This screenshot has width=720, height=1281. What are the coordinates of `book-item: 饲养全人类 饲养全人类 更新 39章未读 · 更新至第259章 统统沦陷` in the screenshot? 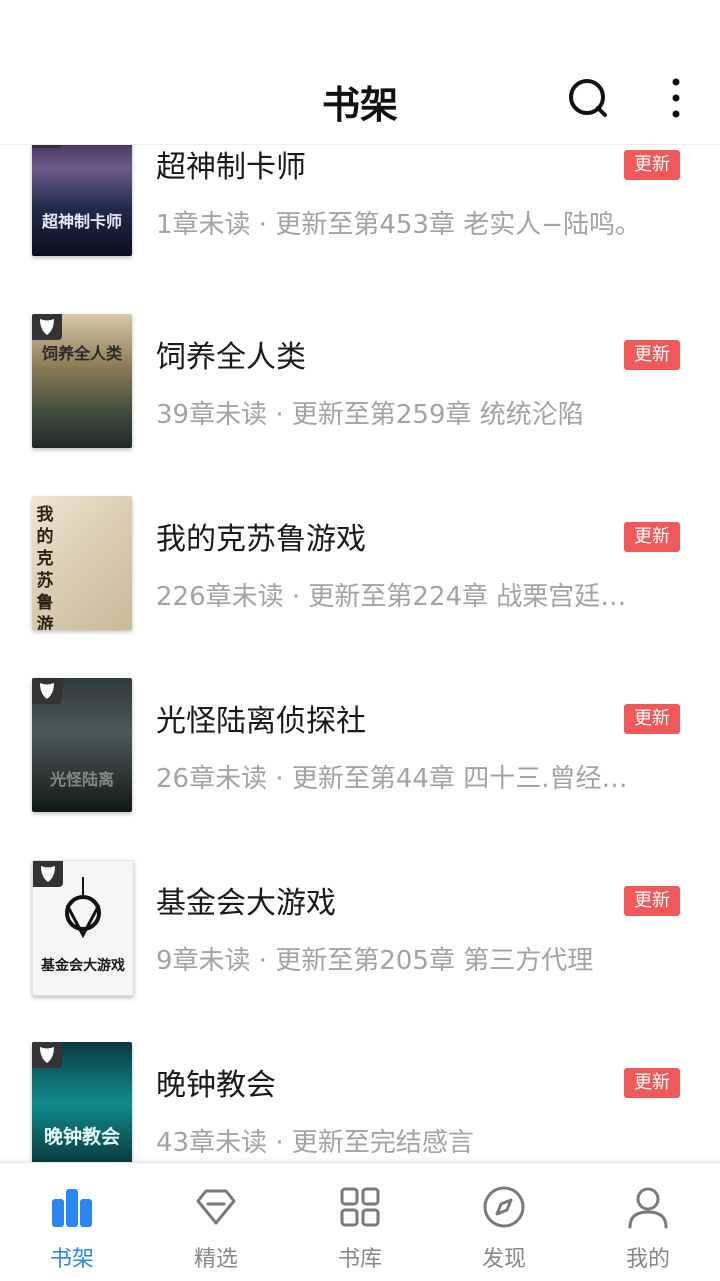 It's located at (360, 407).